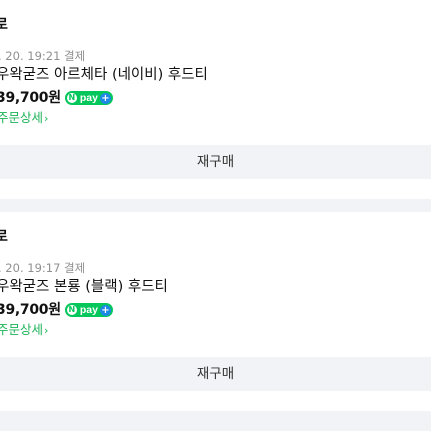  Describe the element at coordinates (43, 268) in the screenshot. I see `order-date: . 20. 19:17 결제` at that location.